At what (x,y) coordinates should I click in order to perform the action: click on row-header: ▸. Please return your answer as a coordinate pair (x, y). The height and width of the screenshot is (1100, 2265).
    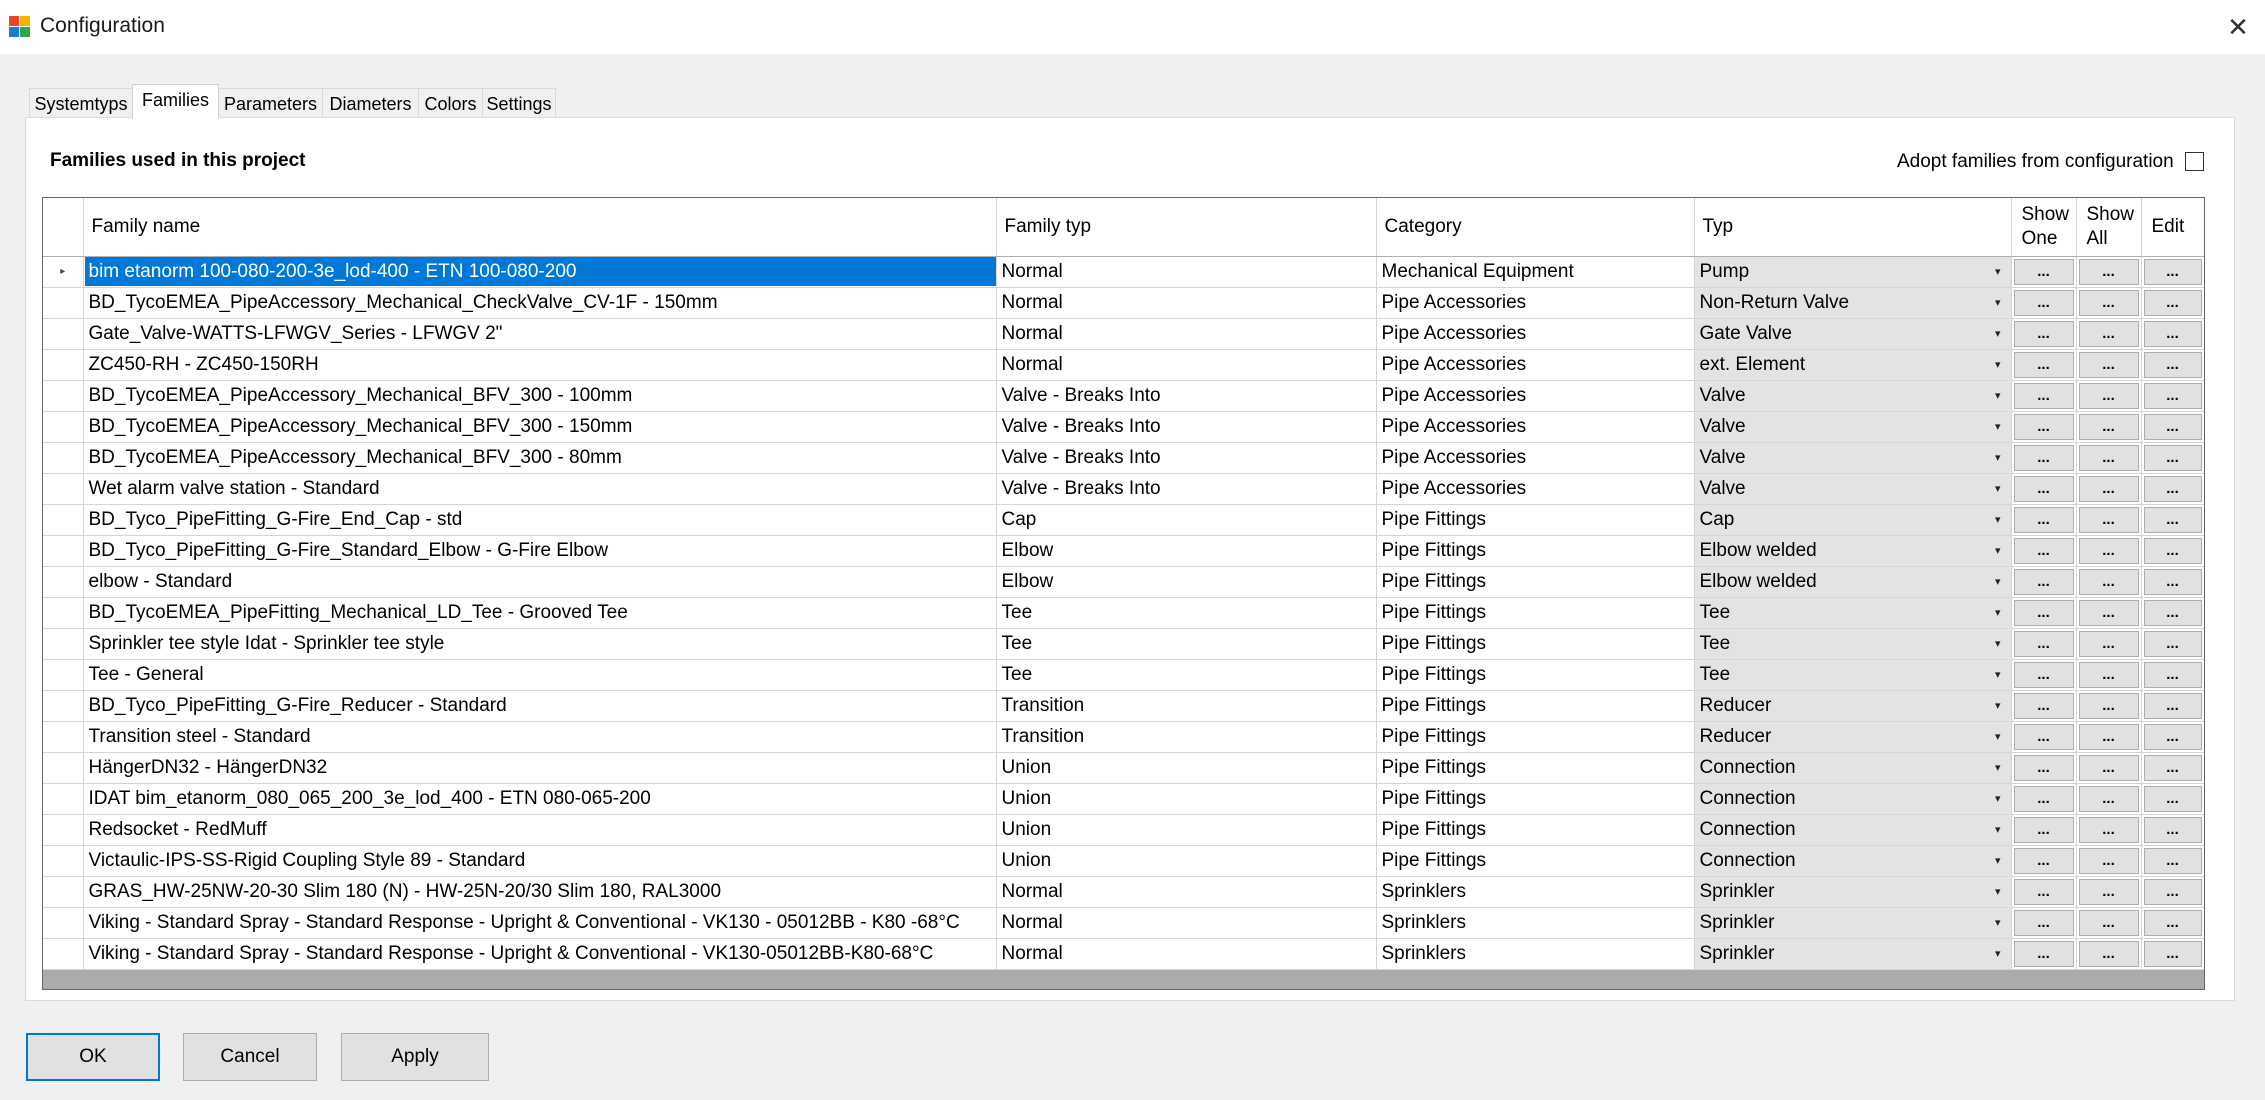
    Looking at the image, I should click on (63, 272).